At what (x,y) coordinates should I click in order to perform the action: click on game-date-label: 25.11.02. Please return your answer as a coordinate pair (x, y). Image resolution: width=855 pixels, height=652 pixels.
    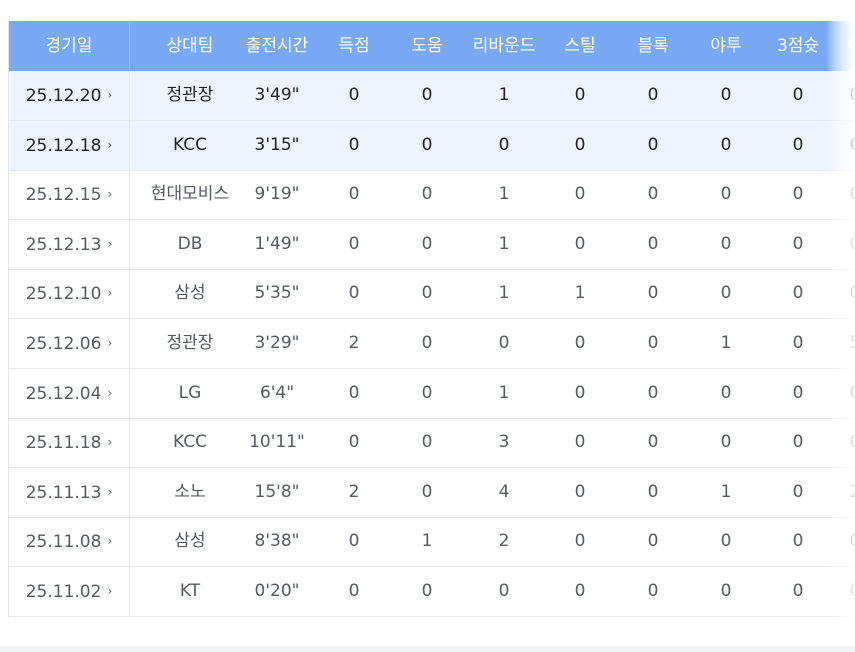
    Looking at the image, I should click on (63, 592).